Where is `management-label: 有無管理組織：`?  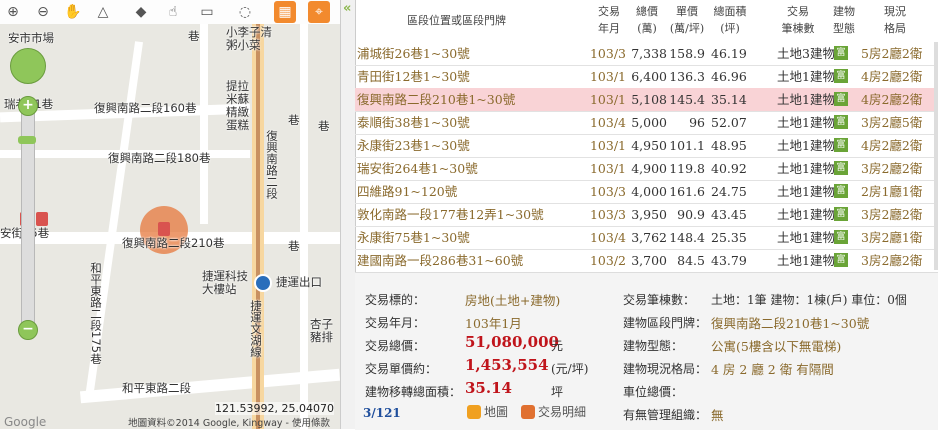 management-label: 有無管理組織： is located at coordinates (665, 415).